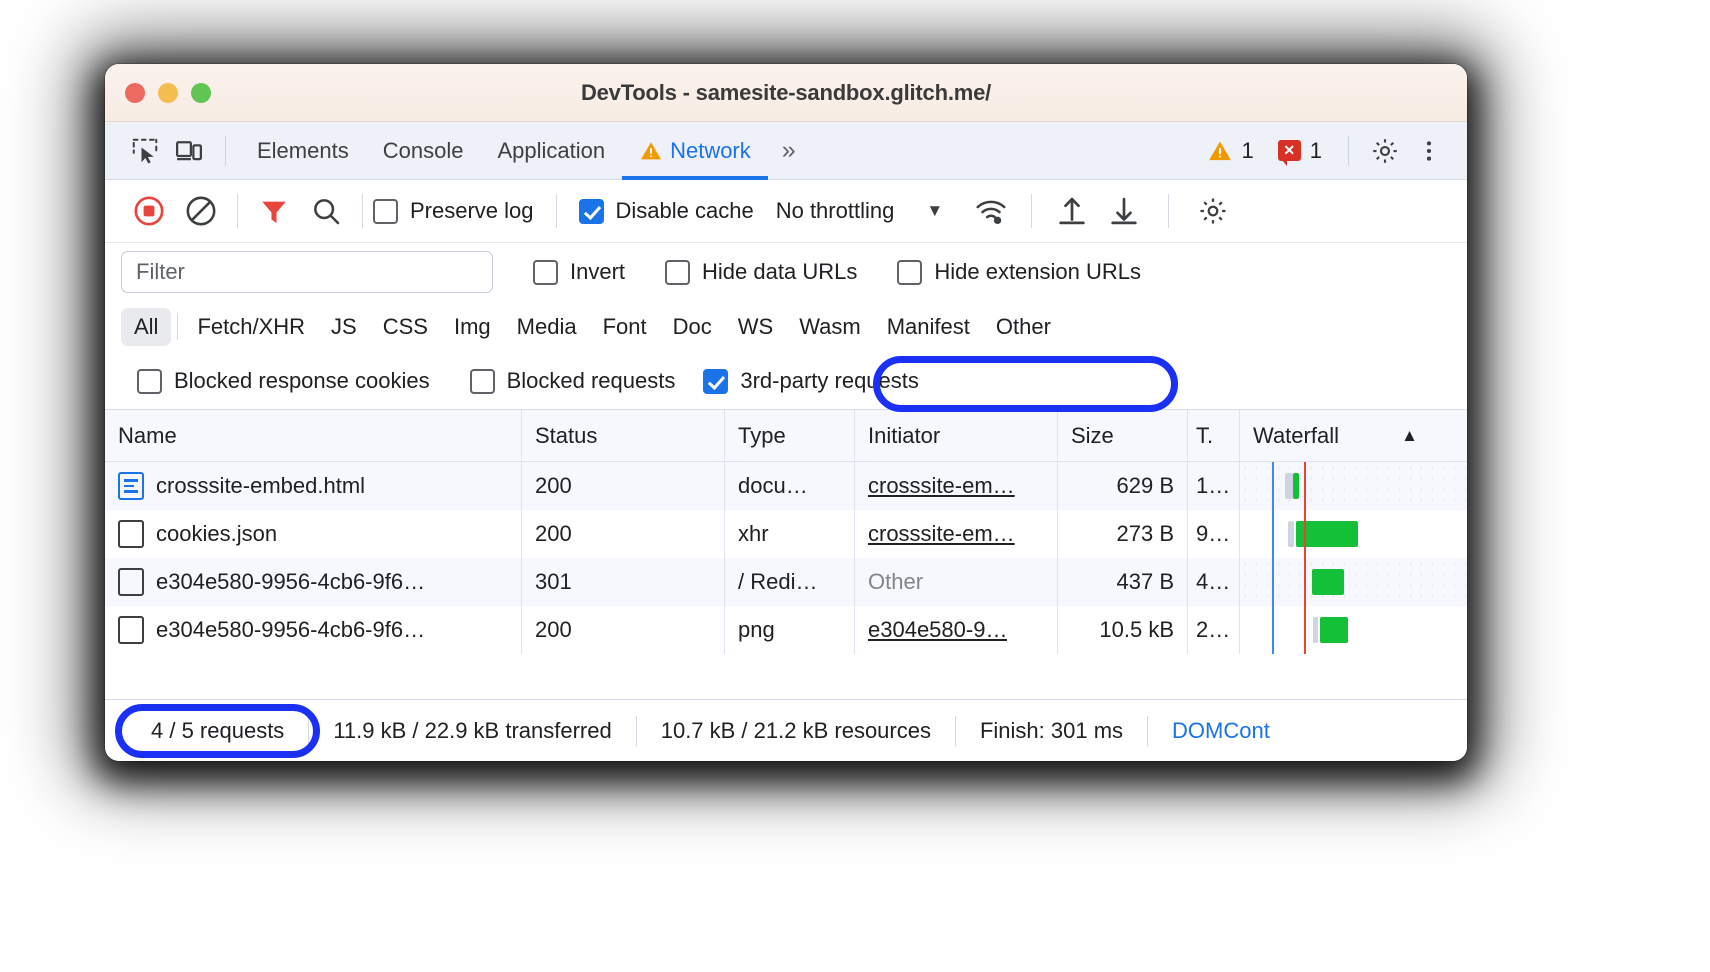 This screenshot has width=1710, height=972. Describe the element at coordinates (790, 435) in the screenshot. I see `column-header-type: Type` at that location.